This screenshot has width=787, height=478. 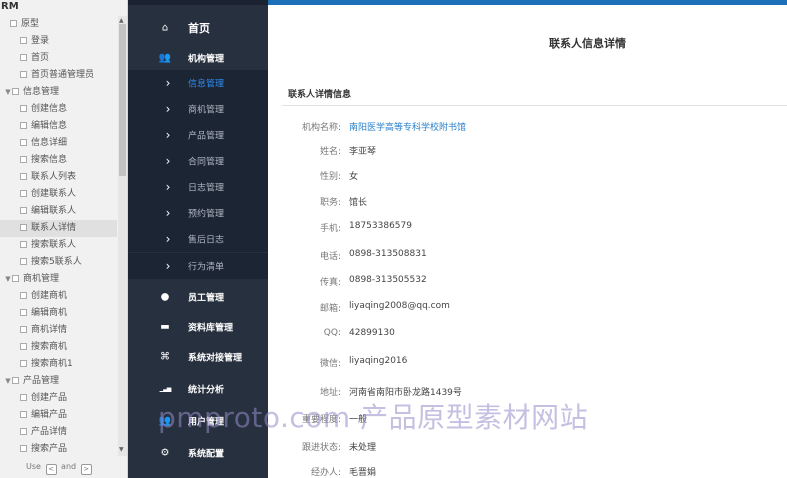 I want to click on tree-item: ▼ 产品管理, so click(x=58, y=381).